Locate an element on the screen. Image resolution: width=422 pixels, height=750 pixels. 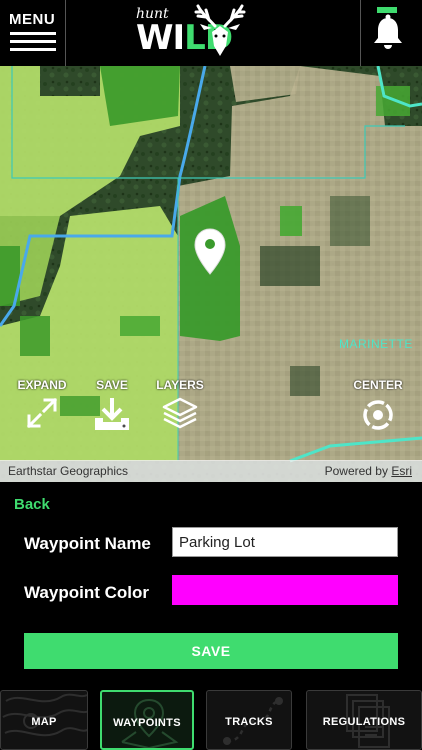
center-label: CENTER is located at coordinates (378, 385).